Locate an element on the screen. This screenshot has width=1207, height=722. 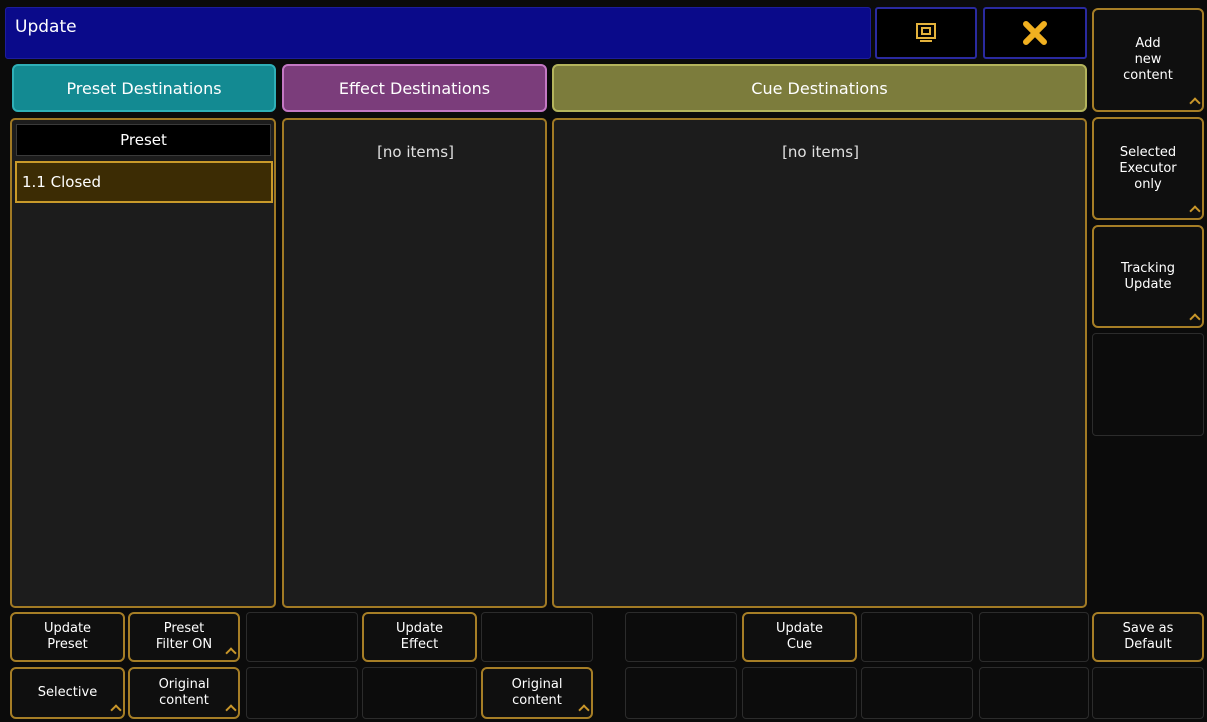
screen-select-button is located at coordinates (926, 33).